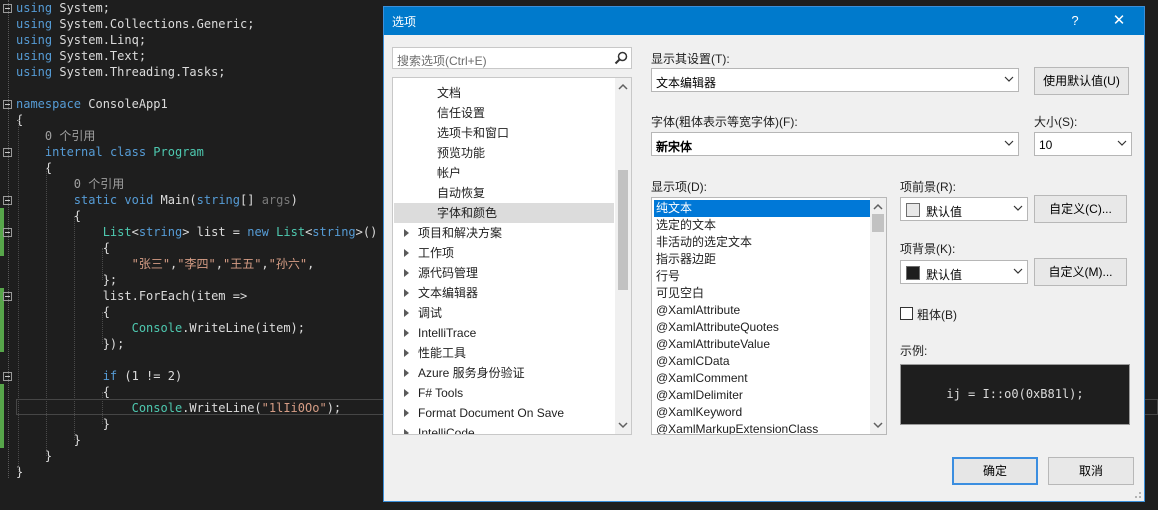 This screenshot has width=1158, height=510. Describe the element at coordinates (197, 232) in the screenshot. I see `code-line: List<string> list = new List<string>()` at that location.